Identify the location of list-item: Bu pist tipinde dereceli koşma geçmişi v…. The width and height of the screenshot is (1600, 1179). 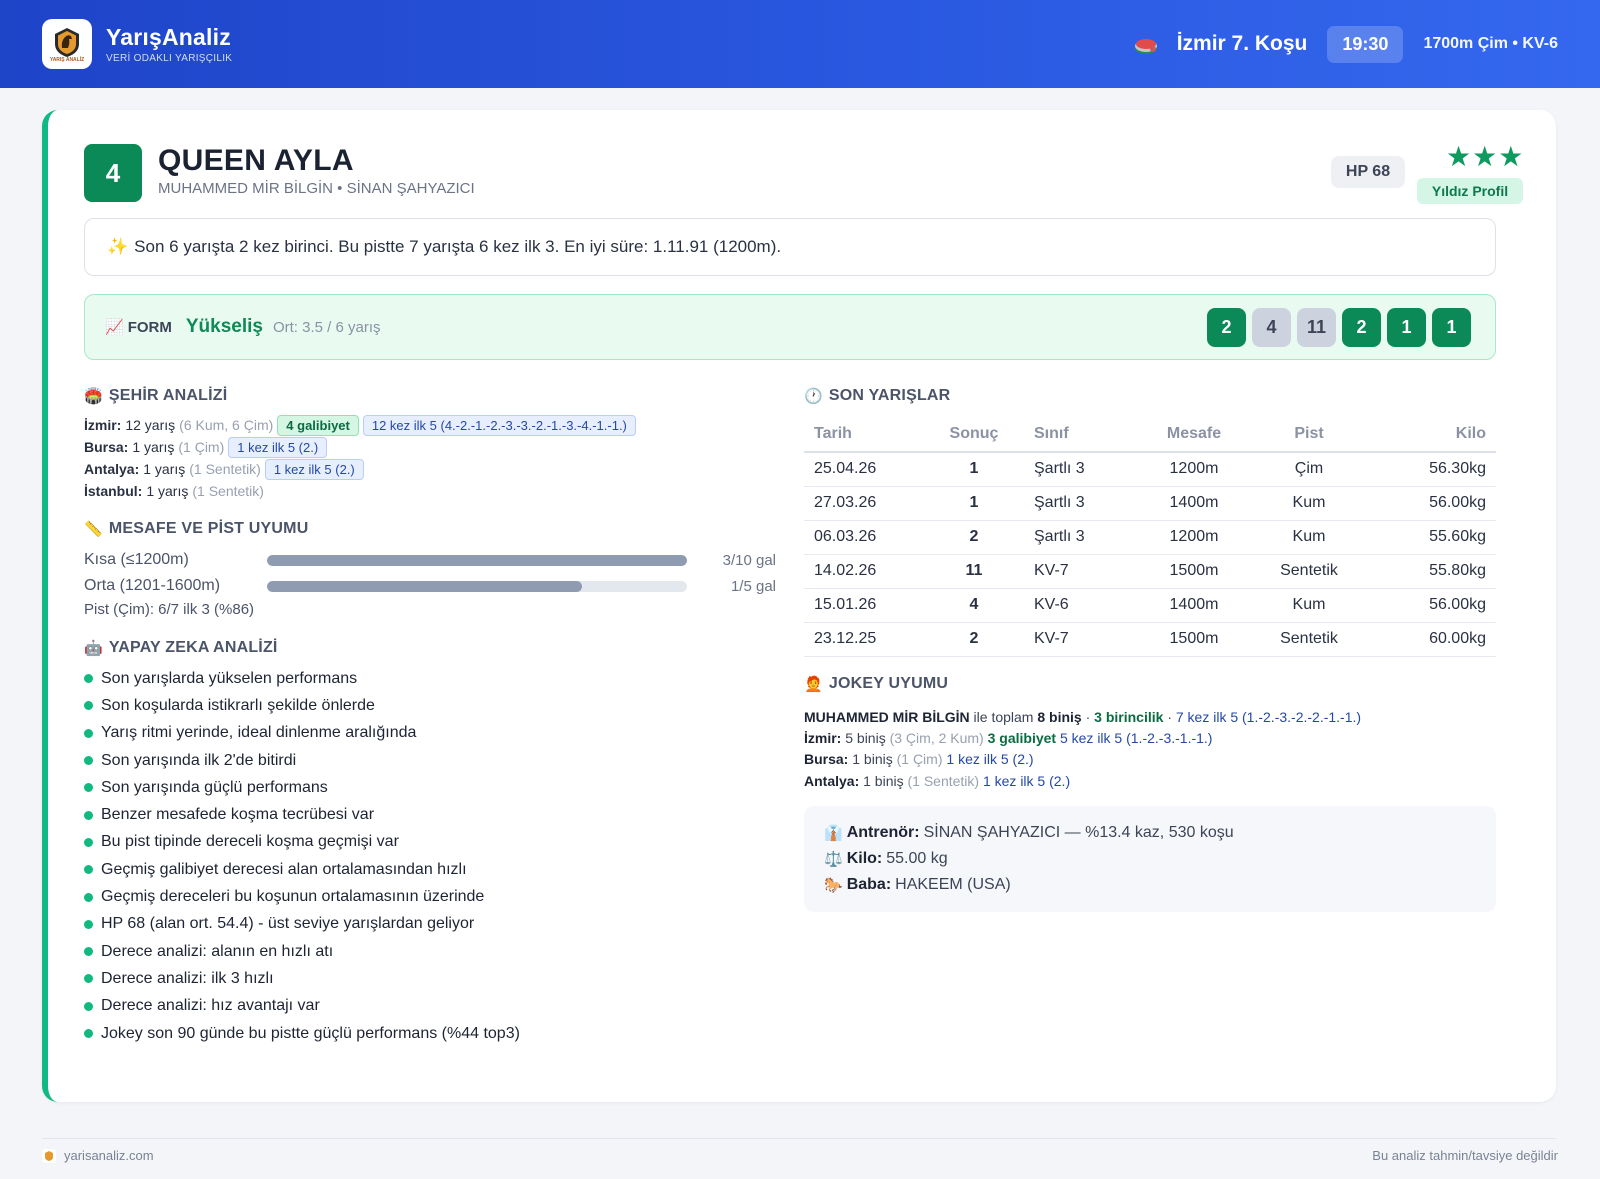
(302, 842).